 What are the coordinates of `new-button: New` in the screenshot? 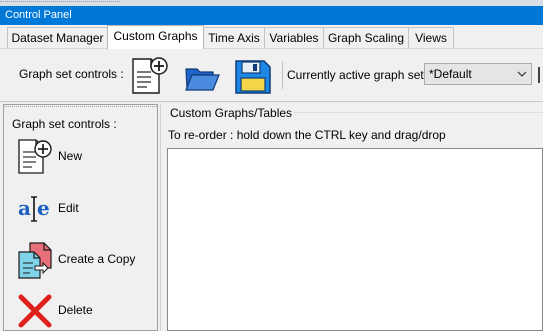 It's located at (82, 159).